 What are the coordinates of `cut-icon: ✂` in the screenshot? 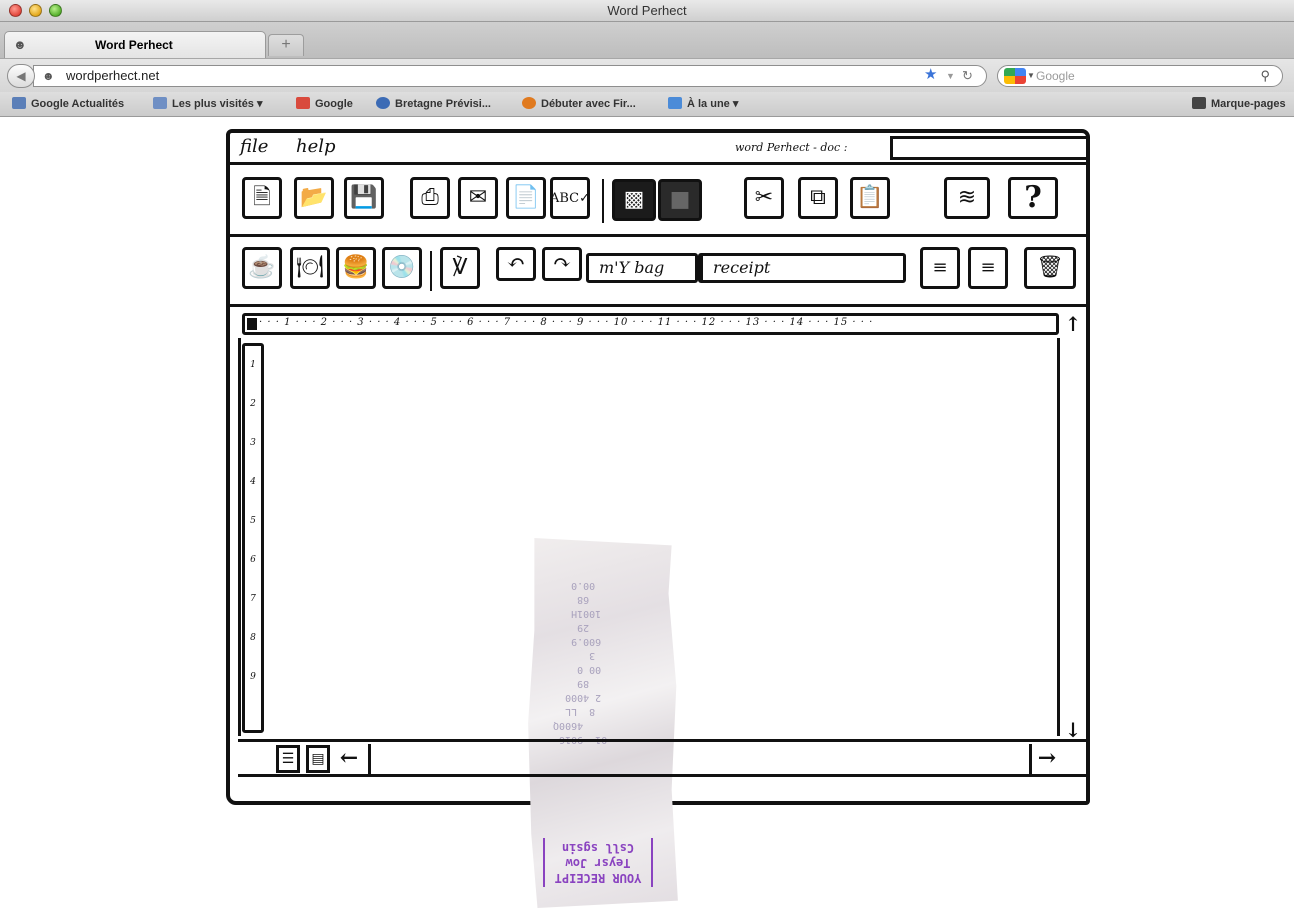 It's located at (764, 198).